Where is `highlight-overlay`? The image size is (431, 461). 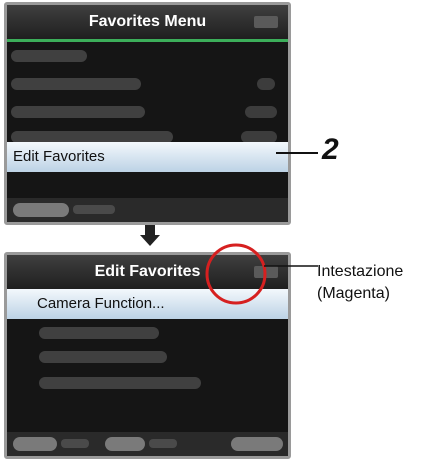
highlight-overlay is located at coordinates (261, 274).